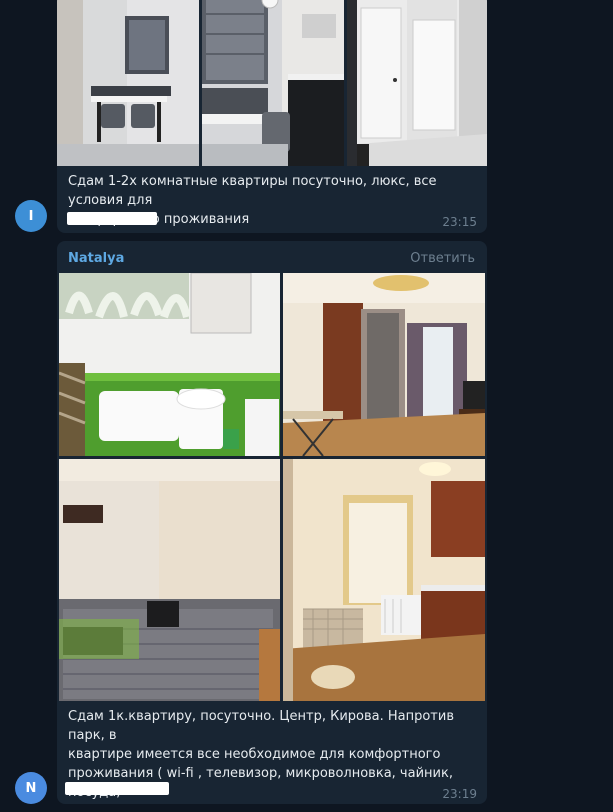 The image size is (613, 812). I want to click on message-time: 23:15, so click(459, 222).